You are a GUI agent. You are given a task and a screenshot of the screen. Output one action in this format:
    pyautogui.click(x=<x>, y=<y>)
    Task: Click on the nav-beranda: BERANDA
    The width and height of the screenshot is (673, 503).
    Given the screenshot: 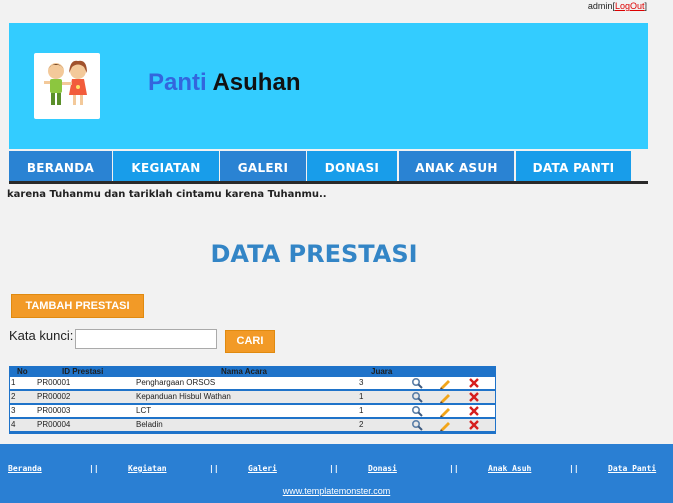 What is the action you would take?
    pyautogui.click(x=60, y=166)
    